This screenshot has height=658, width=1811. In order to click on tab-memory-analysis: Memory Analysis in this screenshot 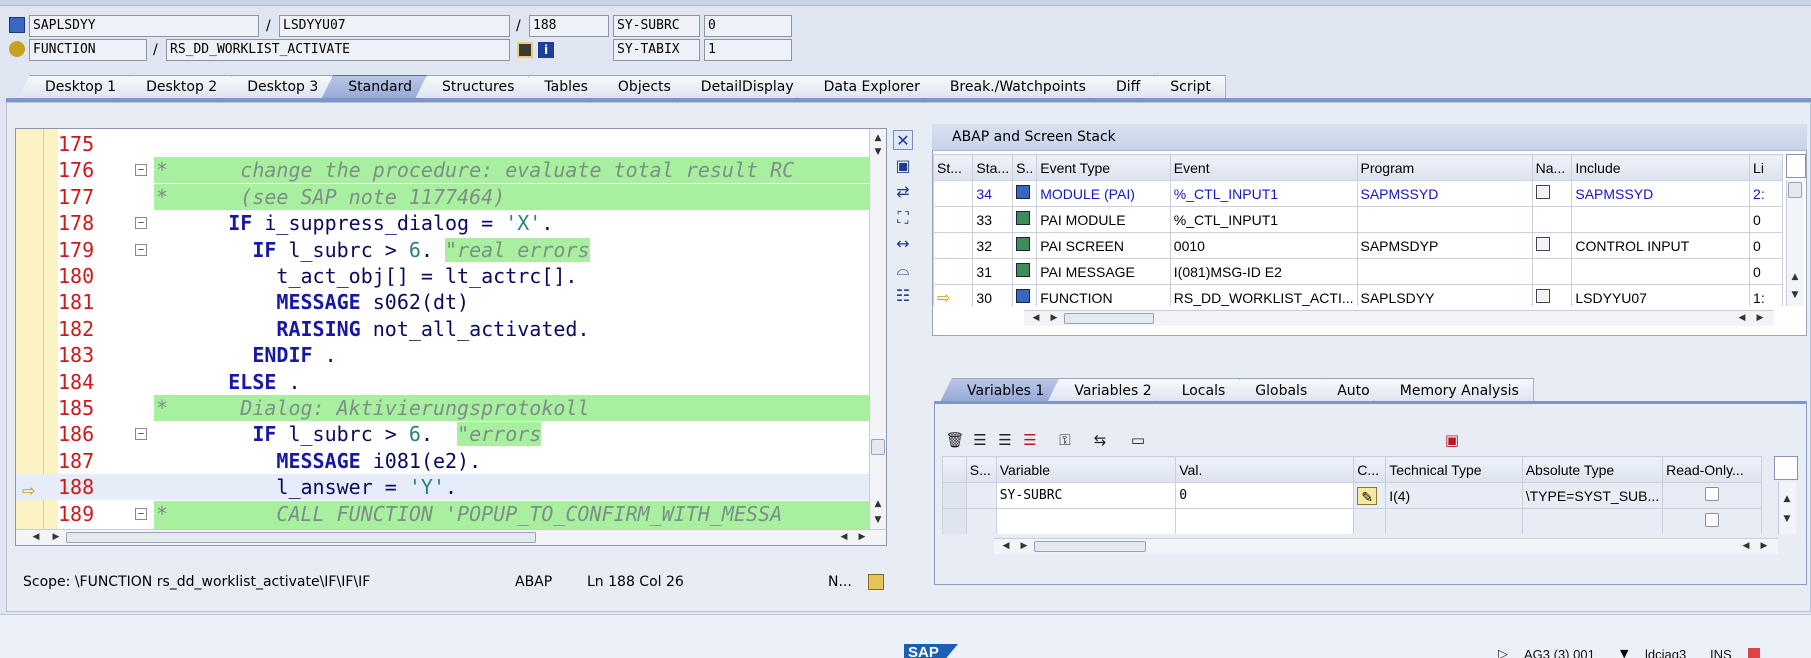, I will do `click(1453, 390)`.